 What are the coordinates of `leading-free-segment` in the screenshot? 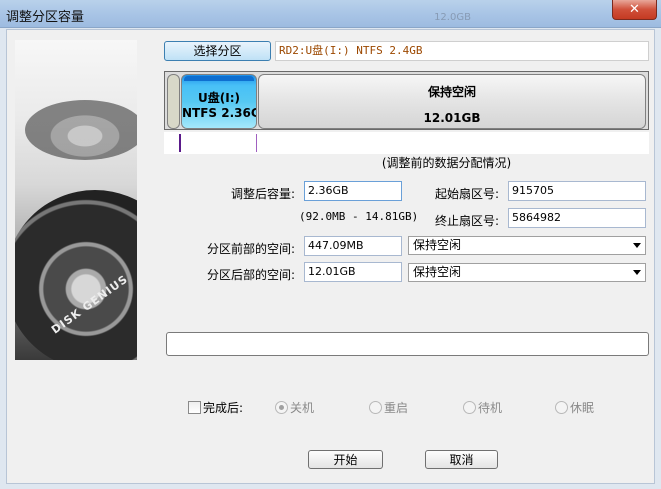 It's located at (173, 101).